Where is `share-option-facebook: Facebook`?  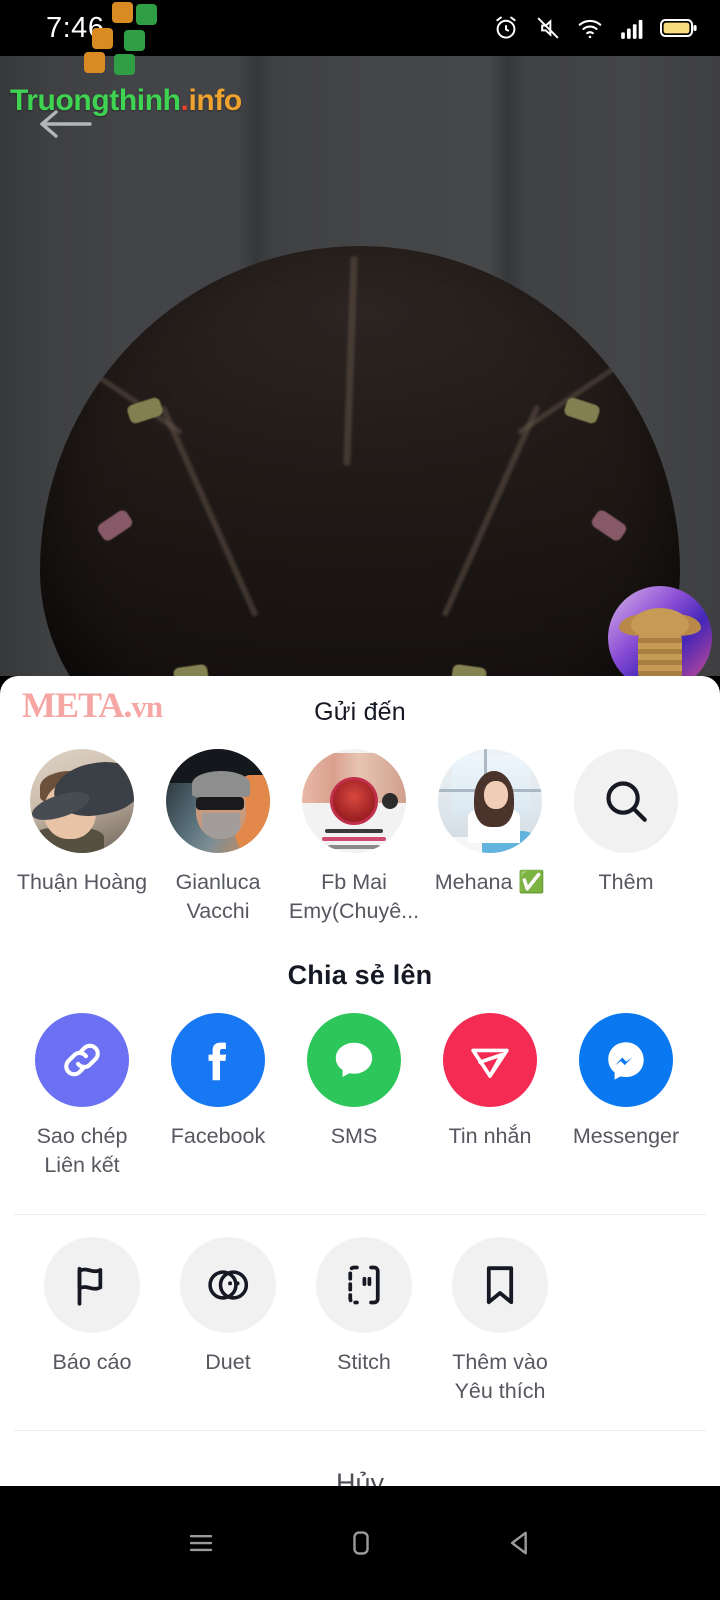
share-option-facebook: Facebook is located at coordinates (218, 1096).